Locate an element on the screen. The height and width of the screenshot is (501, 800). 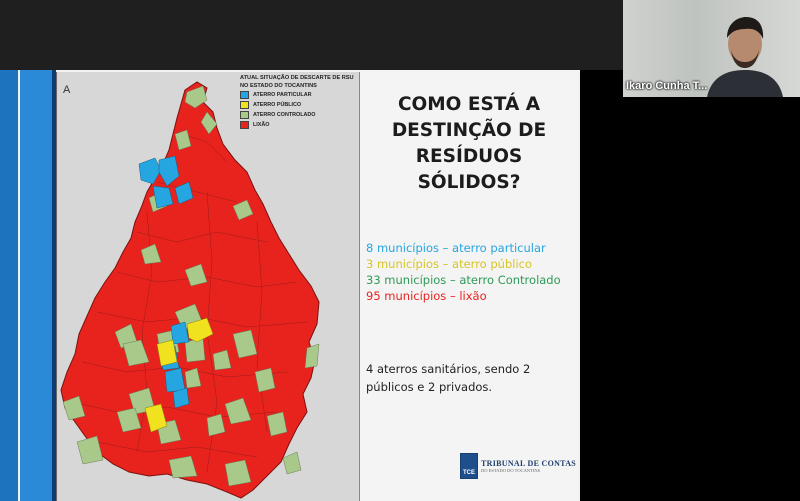
legend-item: ATERRO PÚBLICO is located at coordinates (299, 105).